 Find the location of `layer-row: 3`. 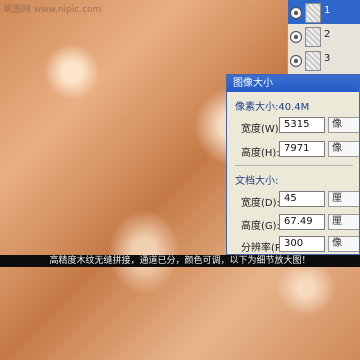

layer-row: 3 is located at coordinates (324, 60).